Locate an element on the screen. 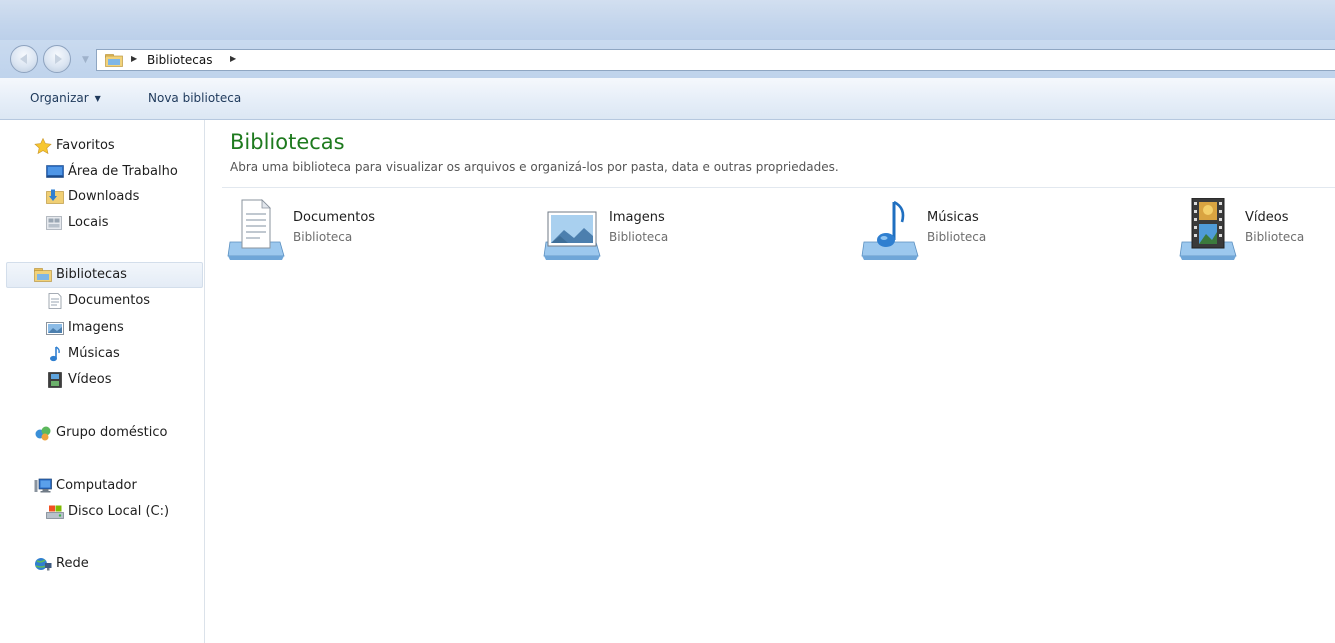  sidebar-label: Downloads is located at coordinates (104, 196).